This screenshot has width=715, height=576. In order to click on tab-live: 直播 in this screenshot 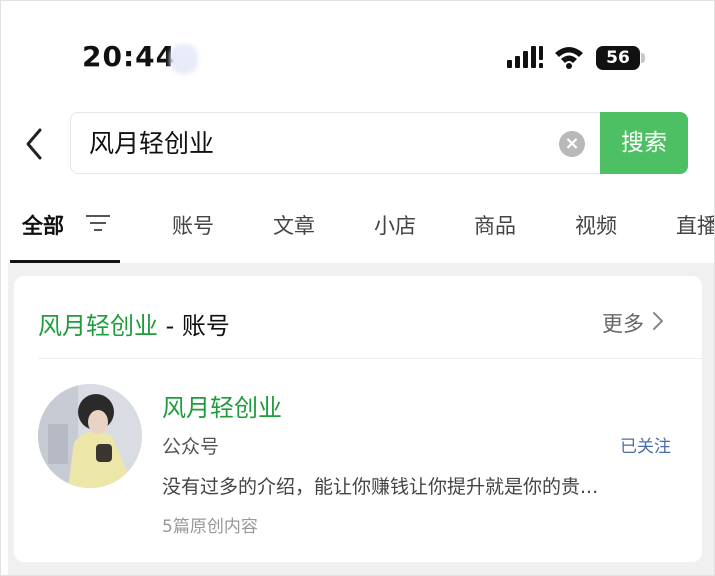, I will do `click(695, 225)`.